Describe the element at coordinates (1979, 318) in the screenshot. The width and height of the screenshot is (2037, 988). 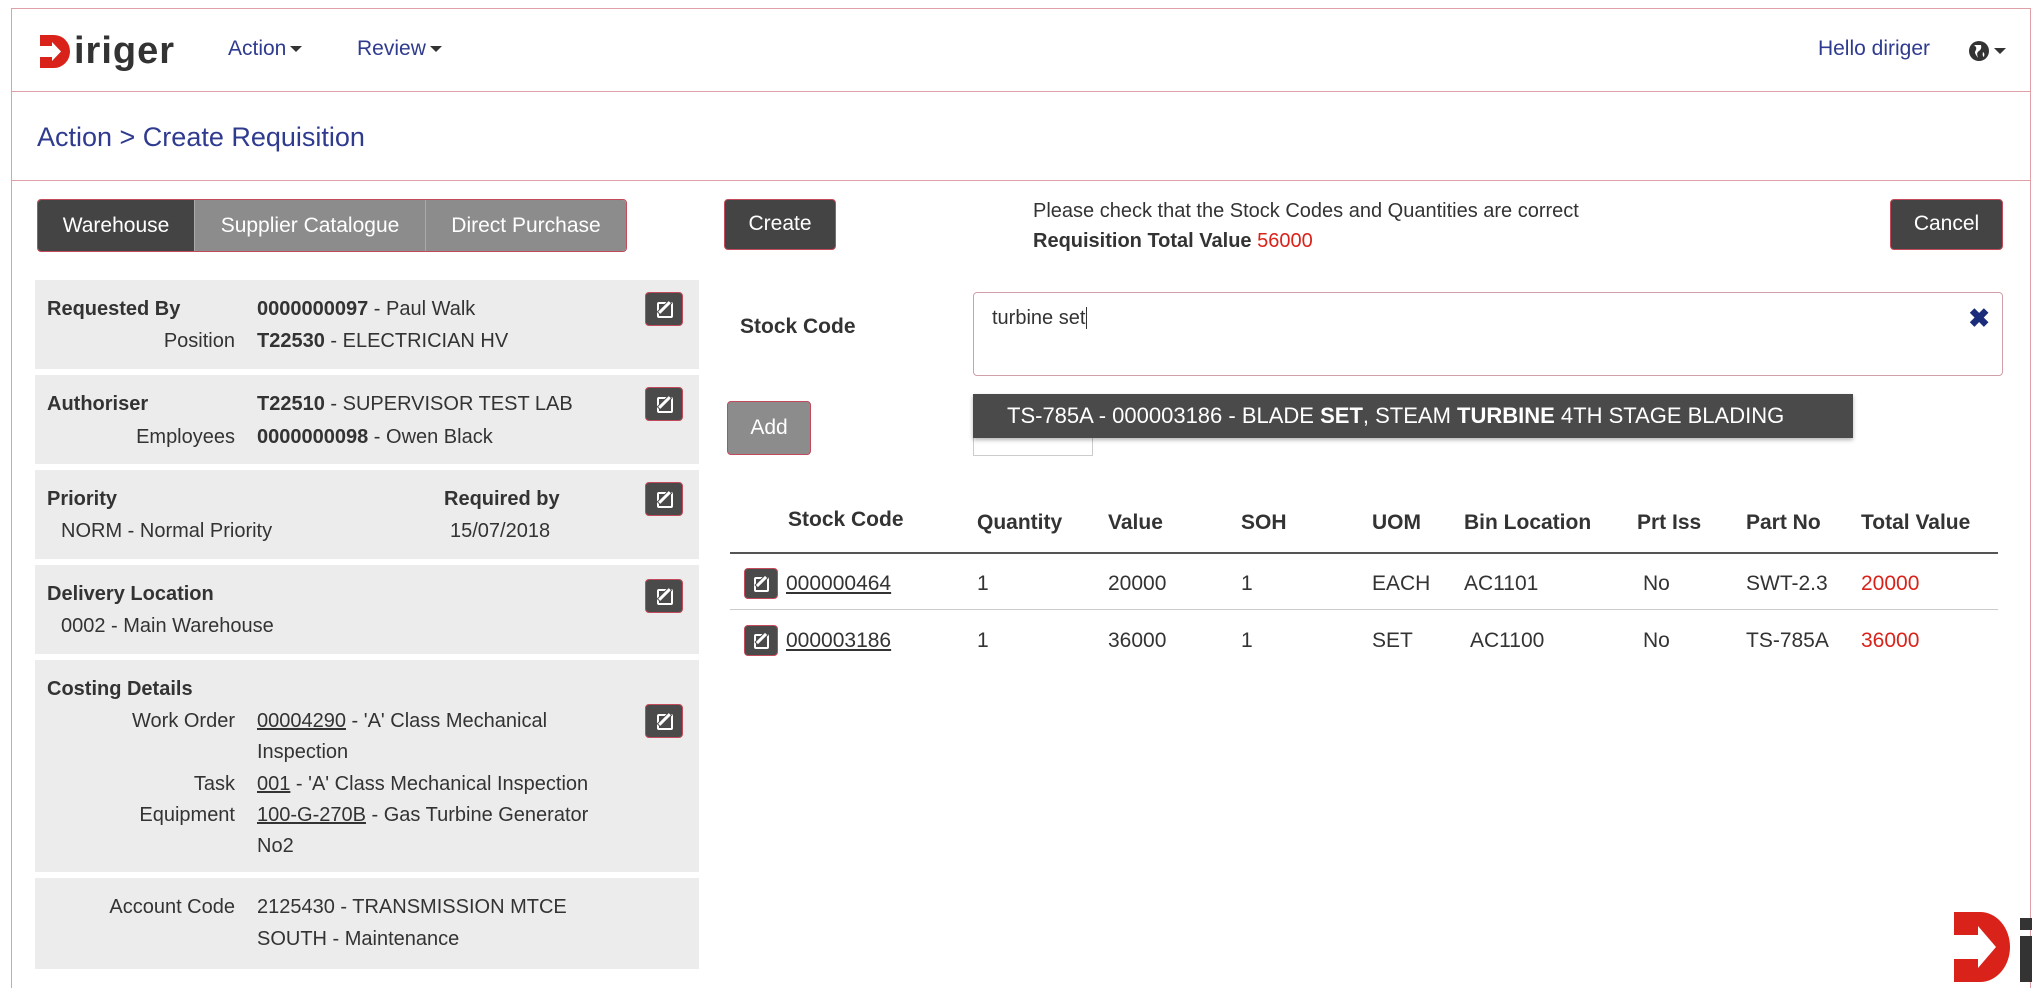
I see `clear-search-icon: ✖` at that location.